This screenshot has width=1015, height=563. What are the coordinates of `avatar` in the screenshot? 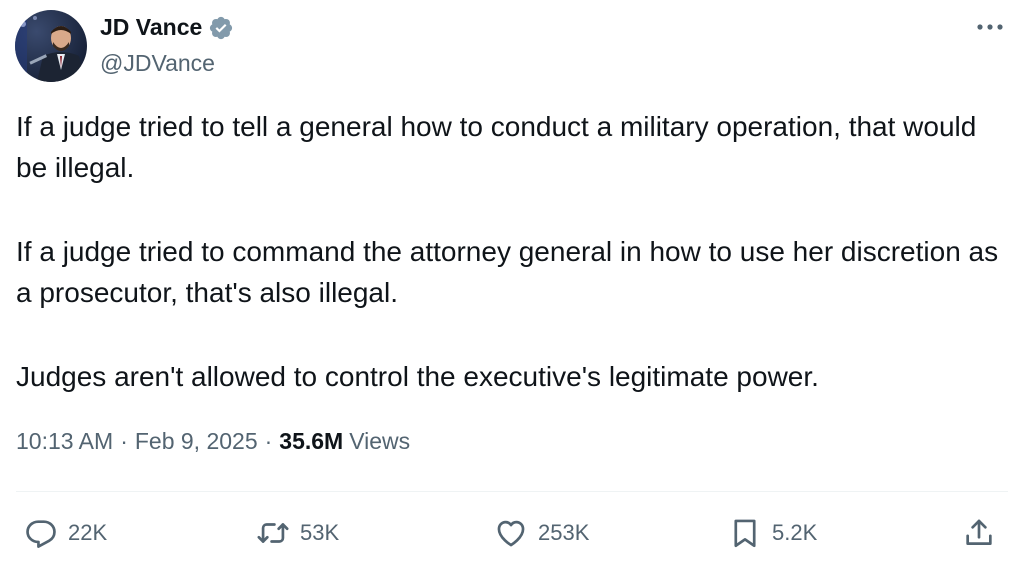 It's located at (51, 46).